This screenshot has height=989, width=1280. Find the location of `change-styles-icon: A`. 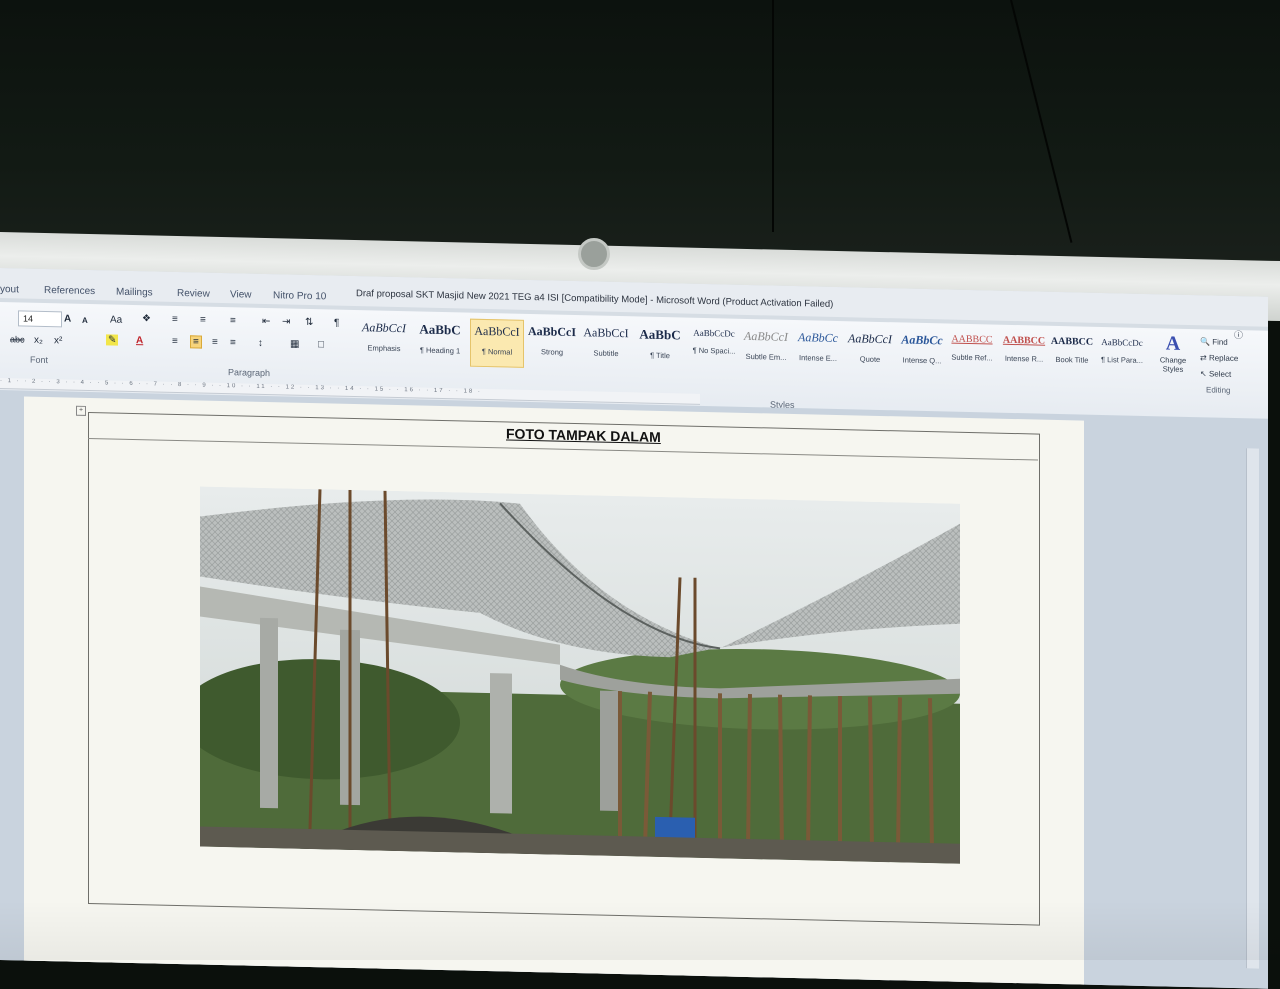

change-styles-icon: A is located at coordinates (1173, 343).